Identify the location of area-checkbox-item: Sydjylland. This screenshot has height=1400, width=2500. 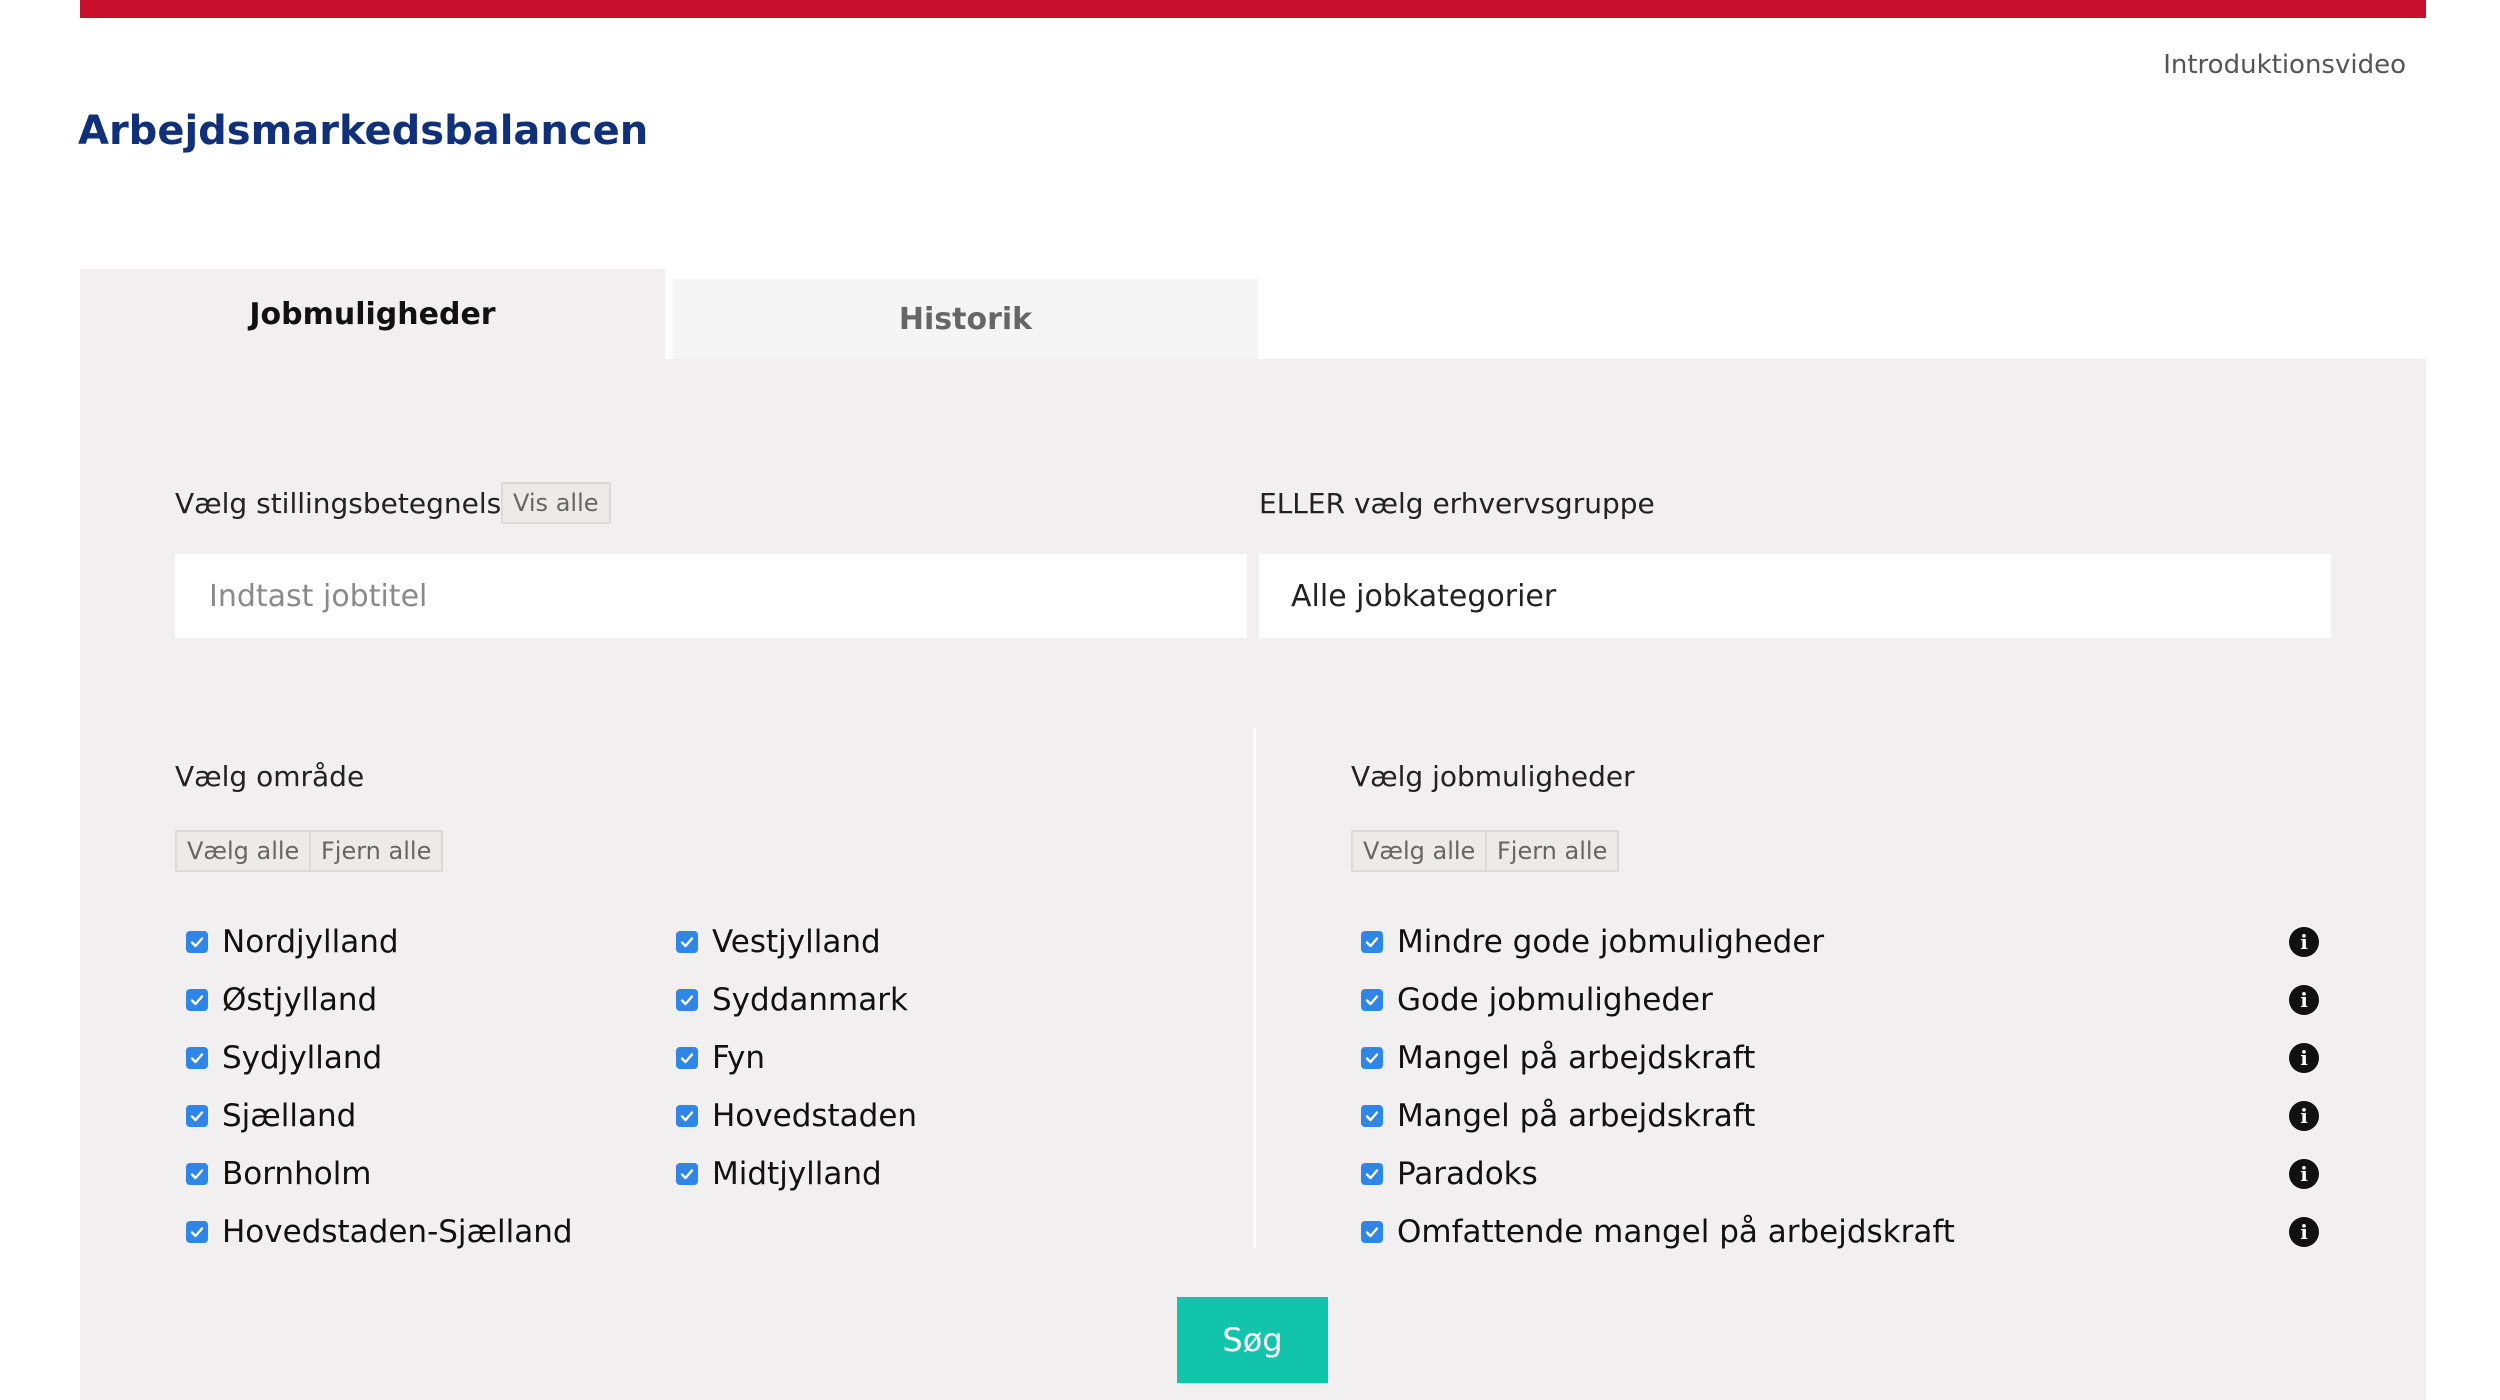
(284, 1058).